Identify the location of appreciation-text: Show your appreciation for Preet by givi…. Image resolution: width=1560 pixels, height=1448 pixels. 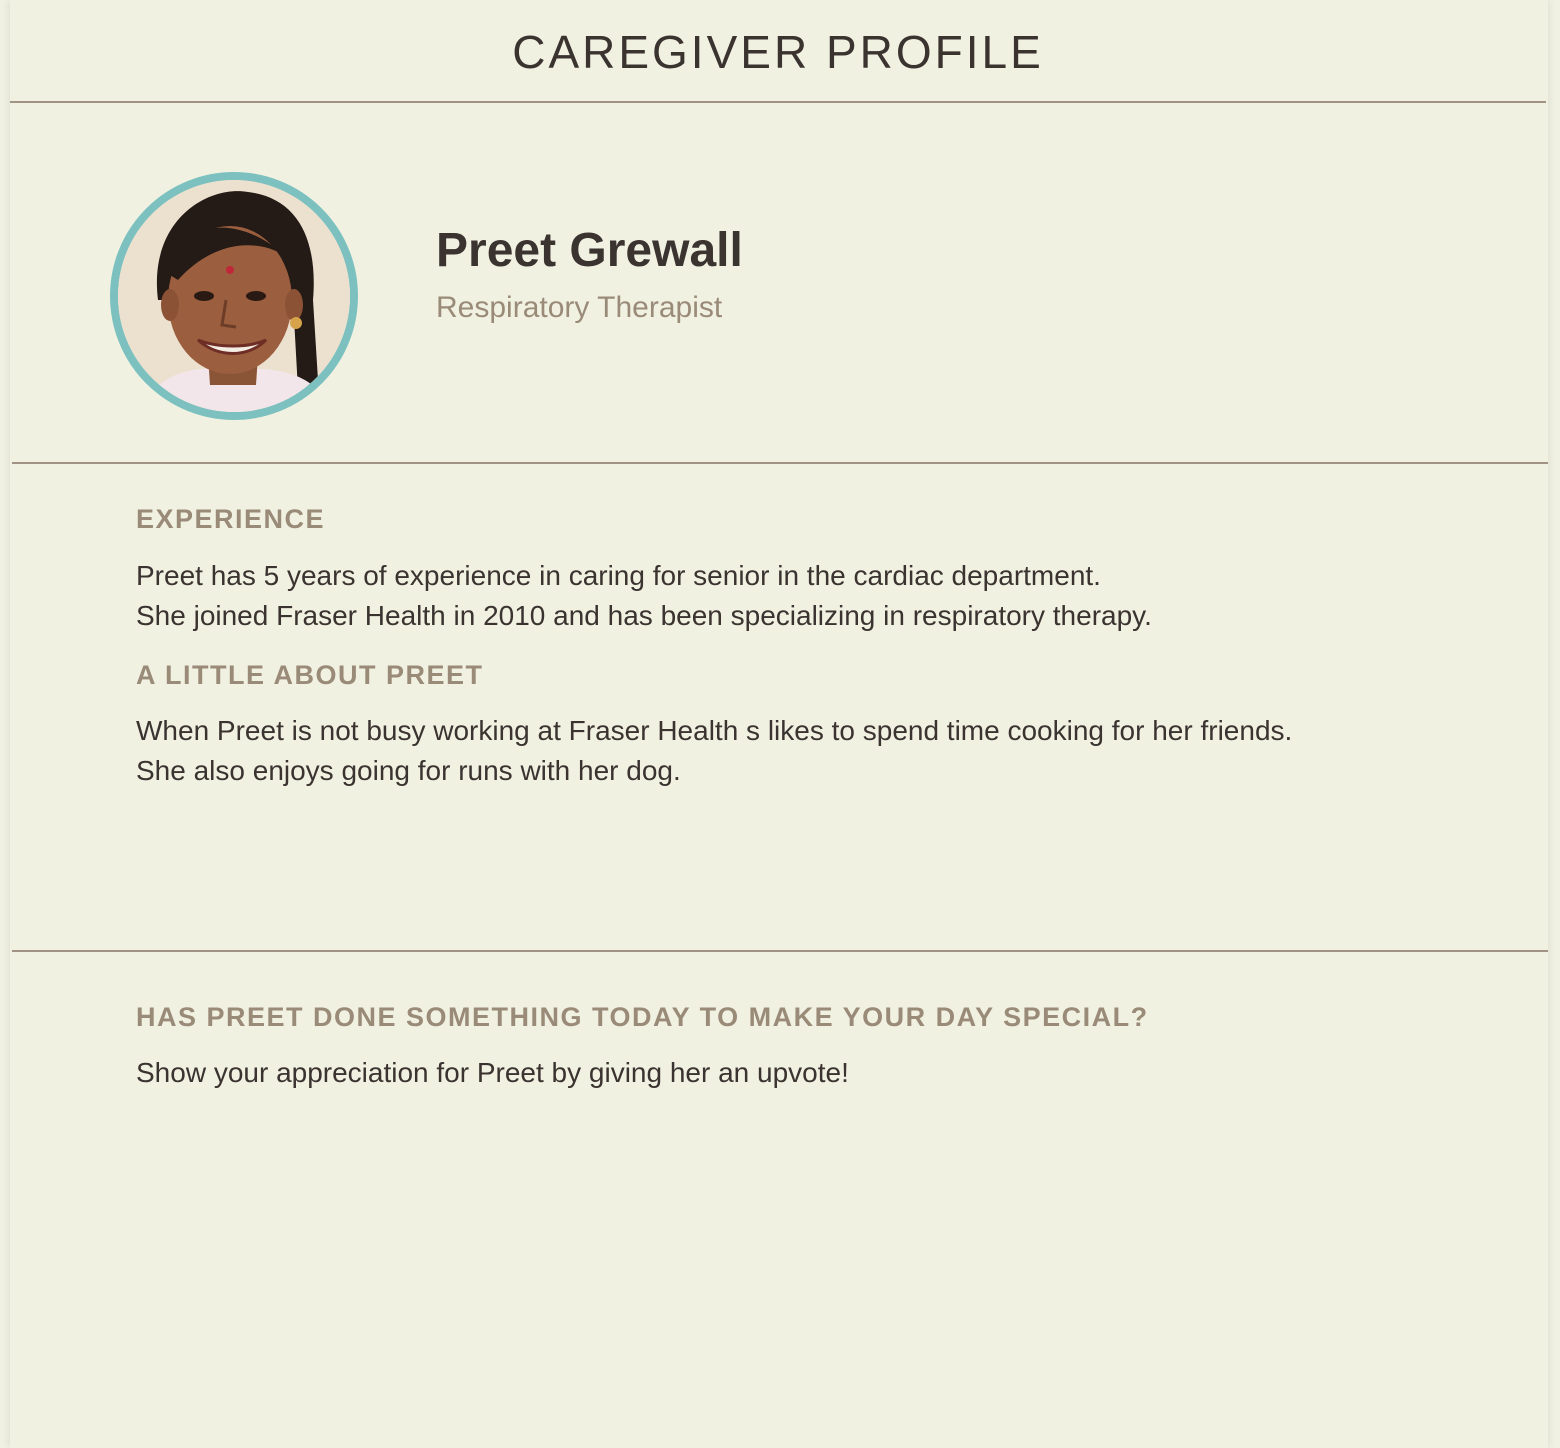
(492, 1072).